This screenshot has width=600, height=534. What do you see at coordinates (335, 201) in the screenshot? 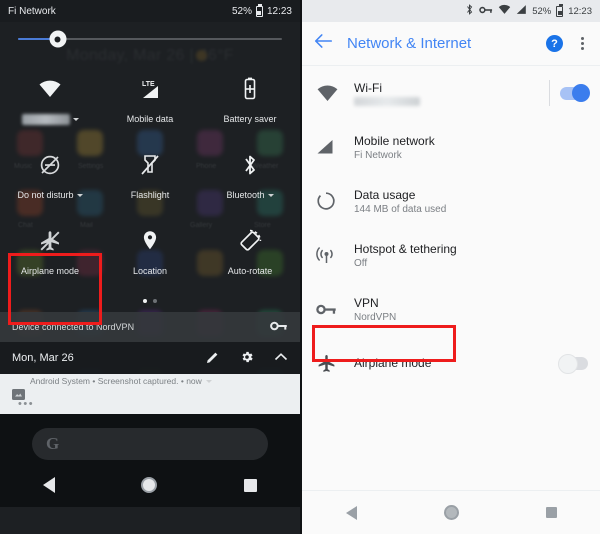
I see `data-usage-icon` at bounding box center [335, 201].